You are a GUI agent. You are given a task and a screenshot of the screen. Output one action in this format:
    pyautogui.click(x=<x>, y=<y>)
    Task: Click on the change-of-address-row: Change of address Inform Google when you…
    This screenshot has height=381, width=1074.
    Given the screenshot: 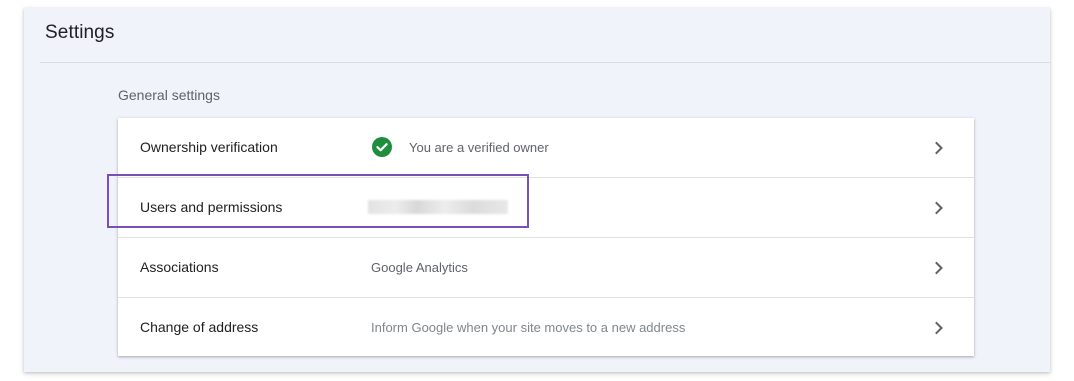 What is the action you would take?
    pyautogui.click(x=546, y=327)
    